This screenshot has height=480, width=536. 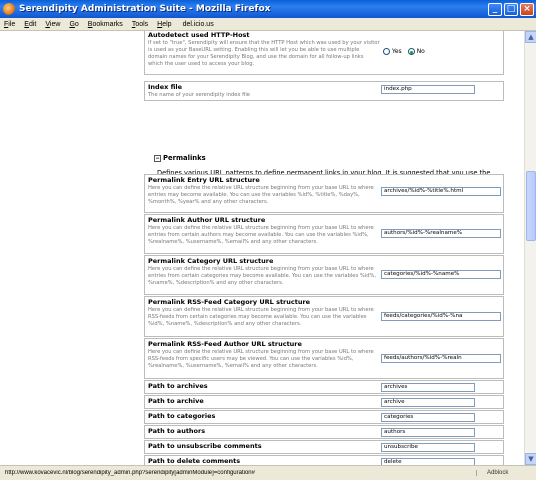 What do you see at coordinates (428, 447) in the screenshot?
I see `path-unsubscribe-input: unsubscribe` at bounding box center [428, 447].